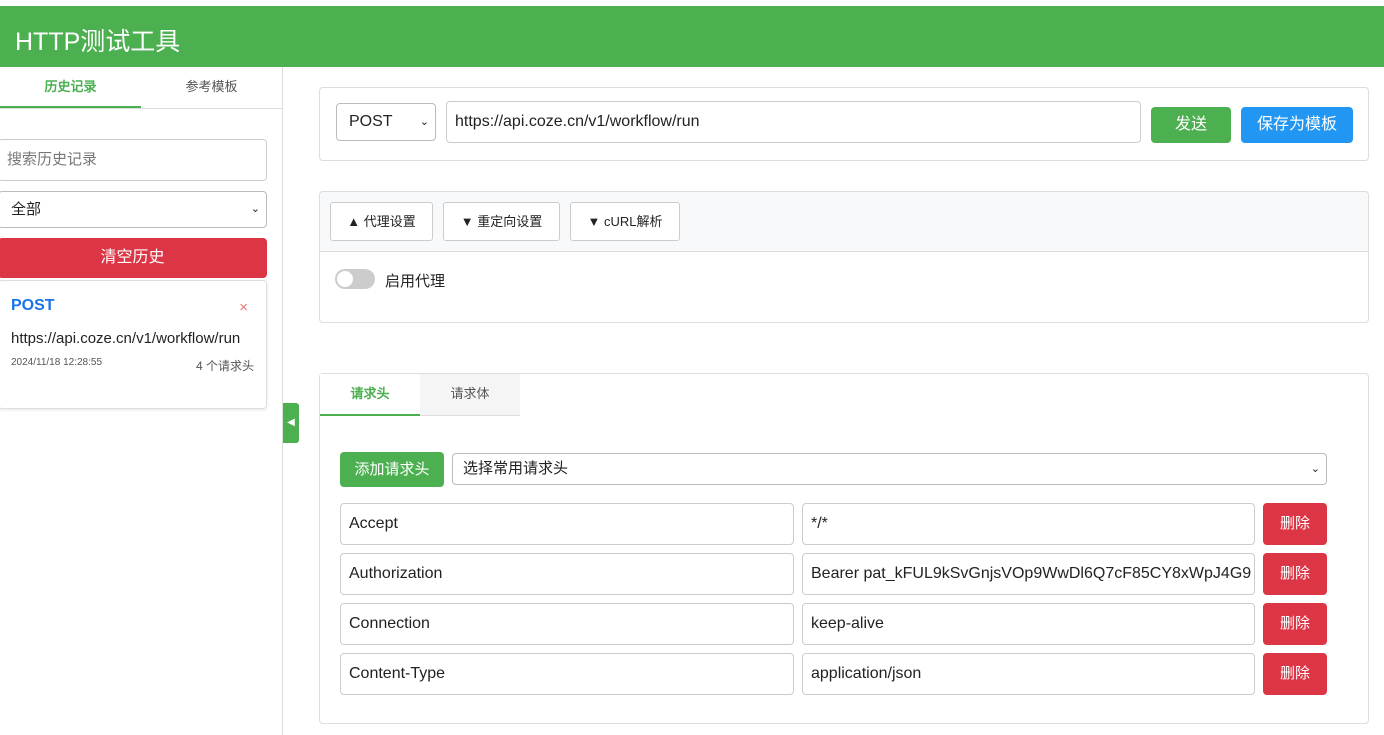 The image size is (1384, 735). What do you see at coordinates (126, 338) in the screenshot?
I see `history-url: https://api.coze.cn/v1/workflow/run` at bounding box center [126, 338].